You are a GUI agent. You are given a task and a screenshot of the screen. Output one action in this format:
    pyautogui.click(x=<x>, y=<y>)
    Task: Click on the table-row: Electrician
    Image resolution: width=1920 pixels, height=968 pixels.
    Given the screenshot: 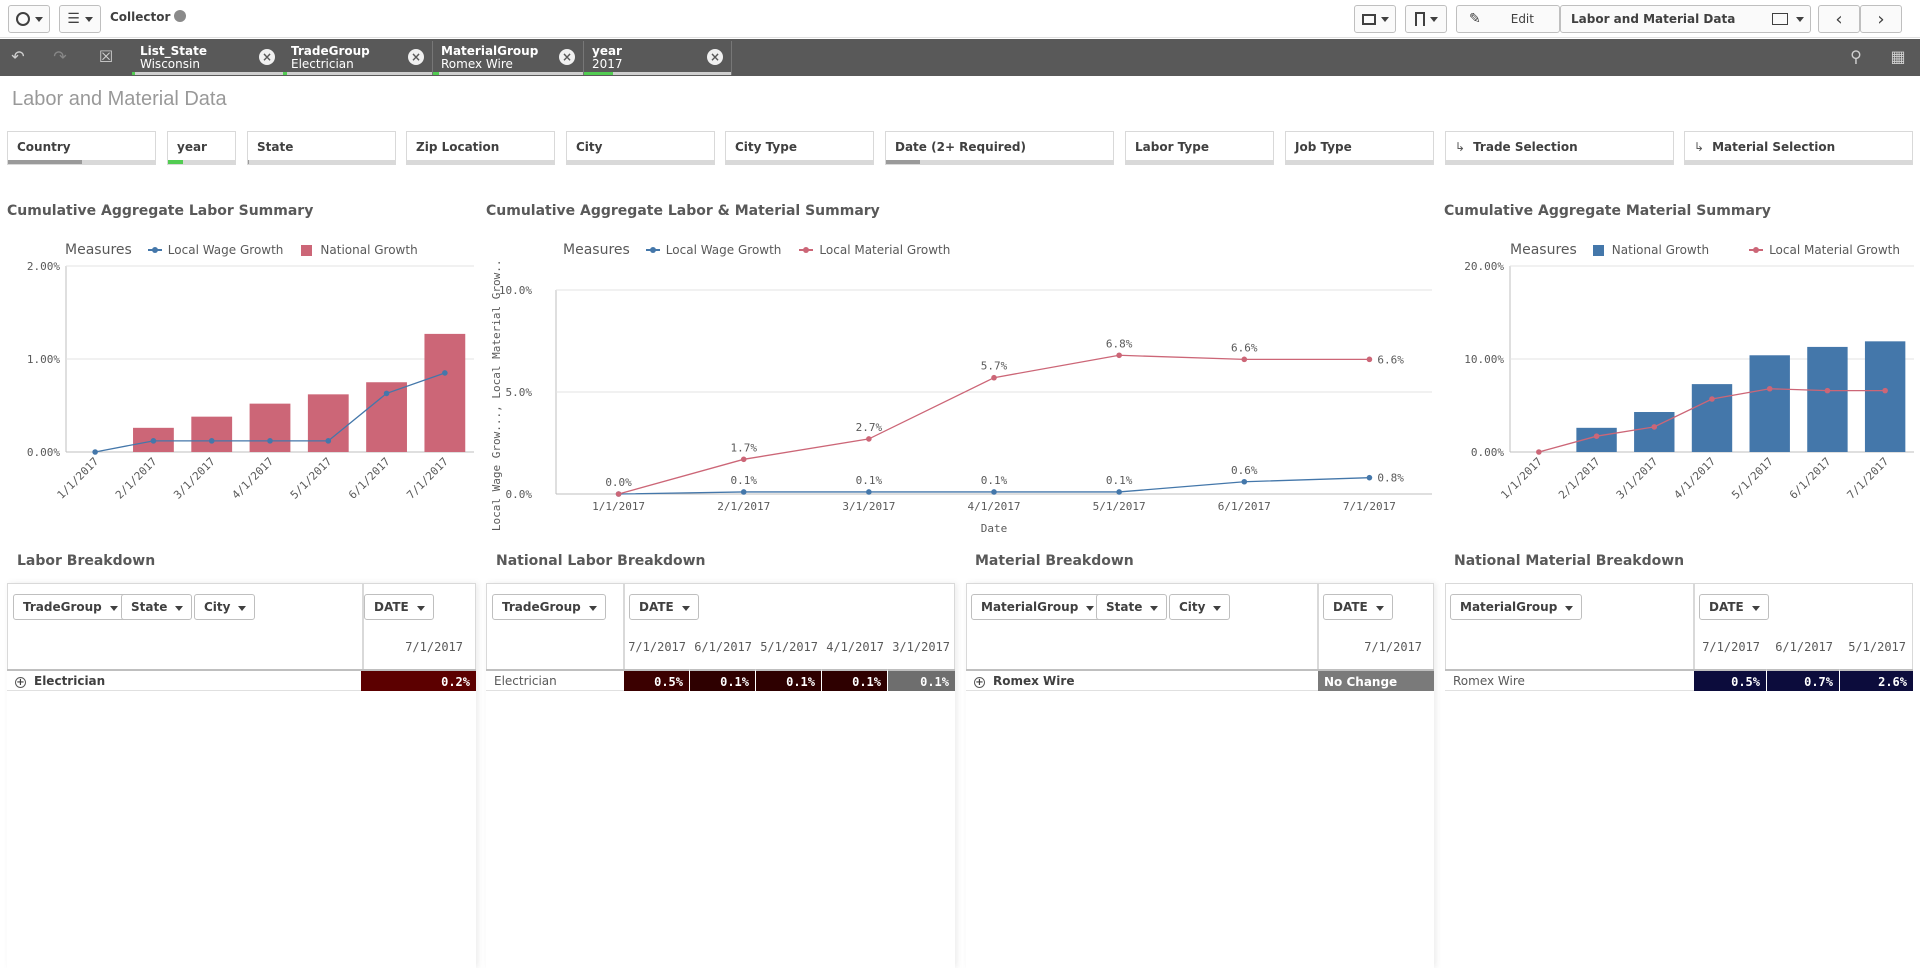 What is the action you would take?
    pyautogui.click(x=555, y=680)
    